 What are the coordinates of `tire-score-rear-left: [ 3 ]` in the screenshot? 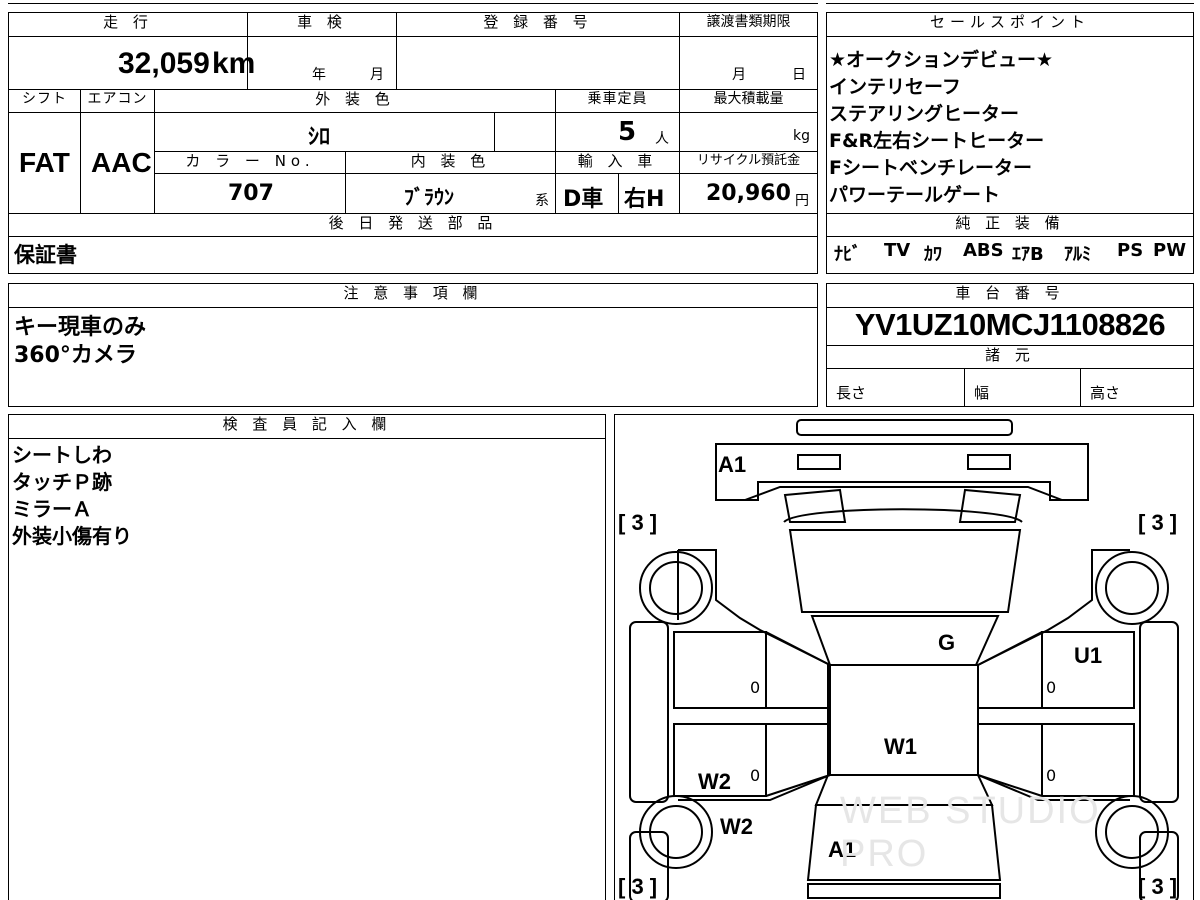 It's located at (638, 886).